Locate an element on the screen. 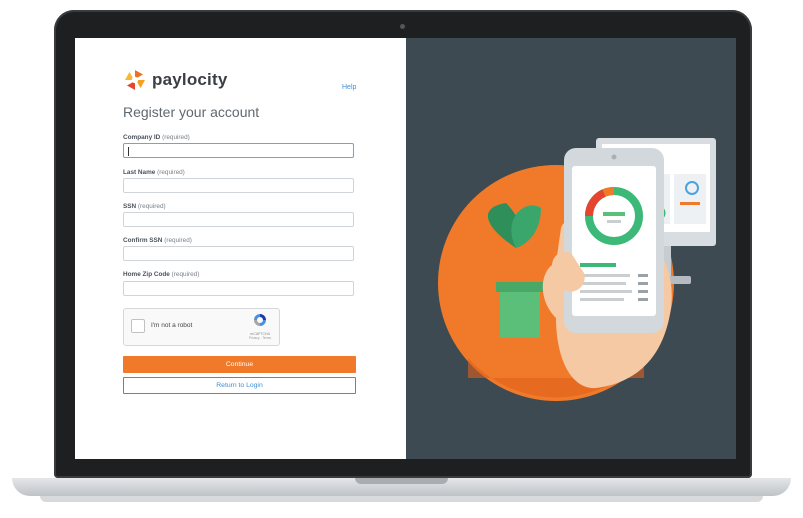 The width and height of the screenshot is (803, 518). webcam is located at coordinates (402, 26).